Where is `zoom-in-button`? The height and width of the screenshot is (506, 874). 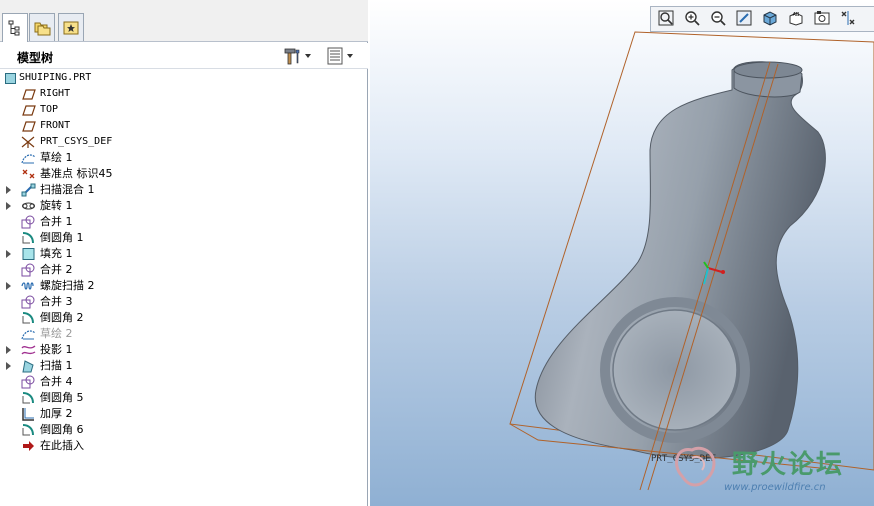
zoom-in-button is located at coordinates (692, 19).